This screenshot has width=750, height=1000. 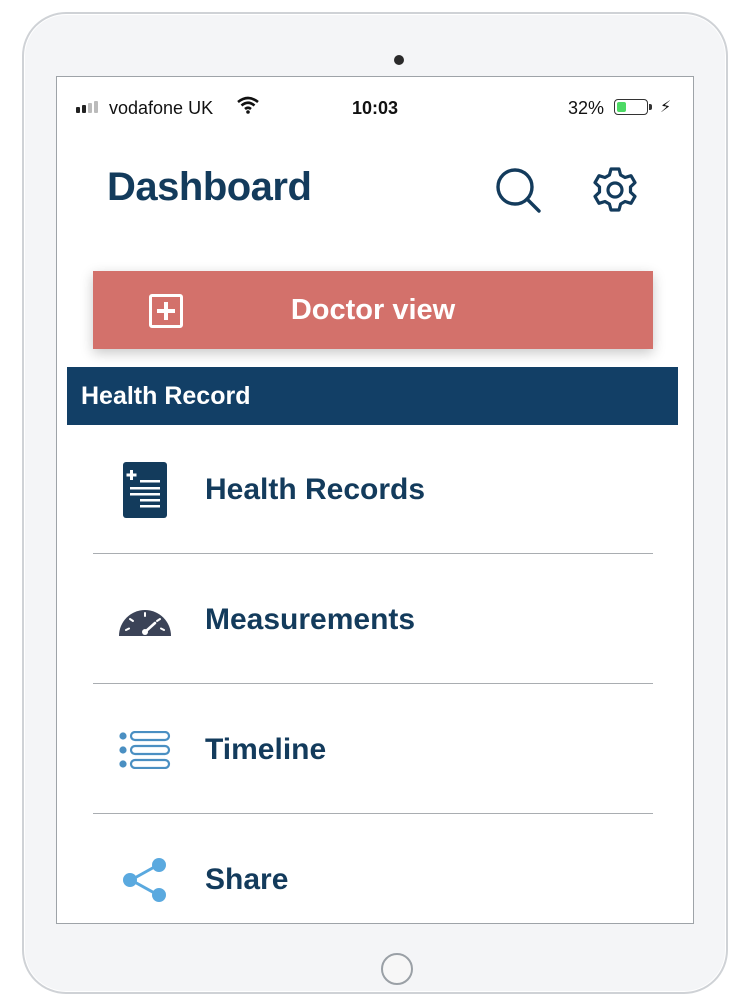 I want to click on menu-item-label: Measurements, so click(x=310, y=619).